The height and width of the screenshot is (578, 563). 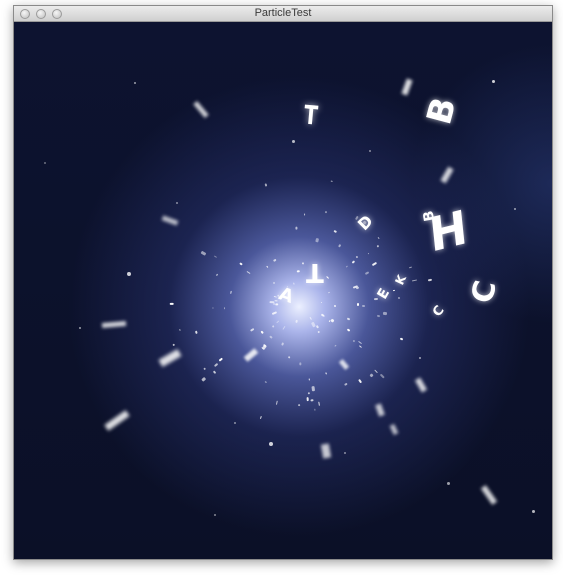 I want to click on window-title: ParticleTest, so click(x=283, y=13).